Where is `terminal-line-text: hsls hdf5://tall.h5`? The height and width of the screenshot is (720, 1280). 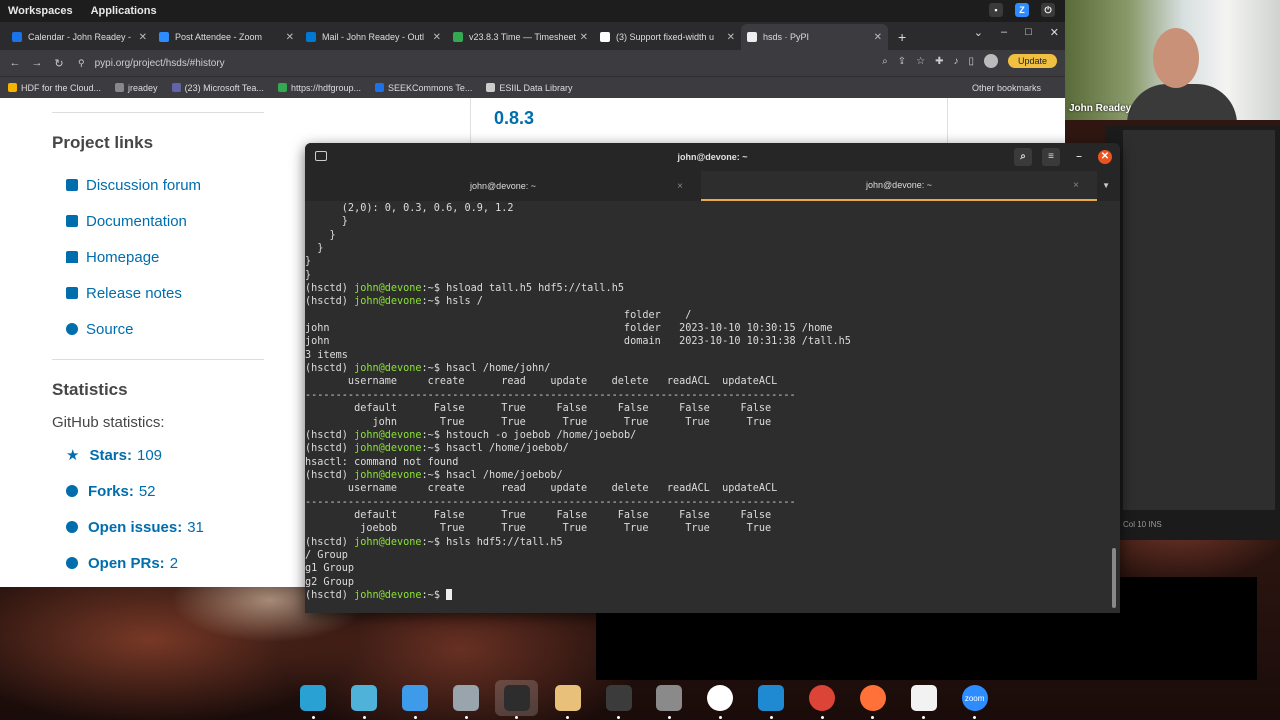 terminal-line-text: hsls hdf5://tall.h5 is located at coordinates (504, 542).